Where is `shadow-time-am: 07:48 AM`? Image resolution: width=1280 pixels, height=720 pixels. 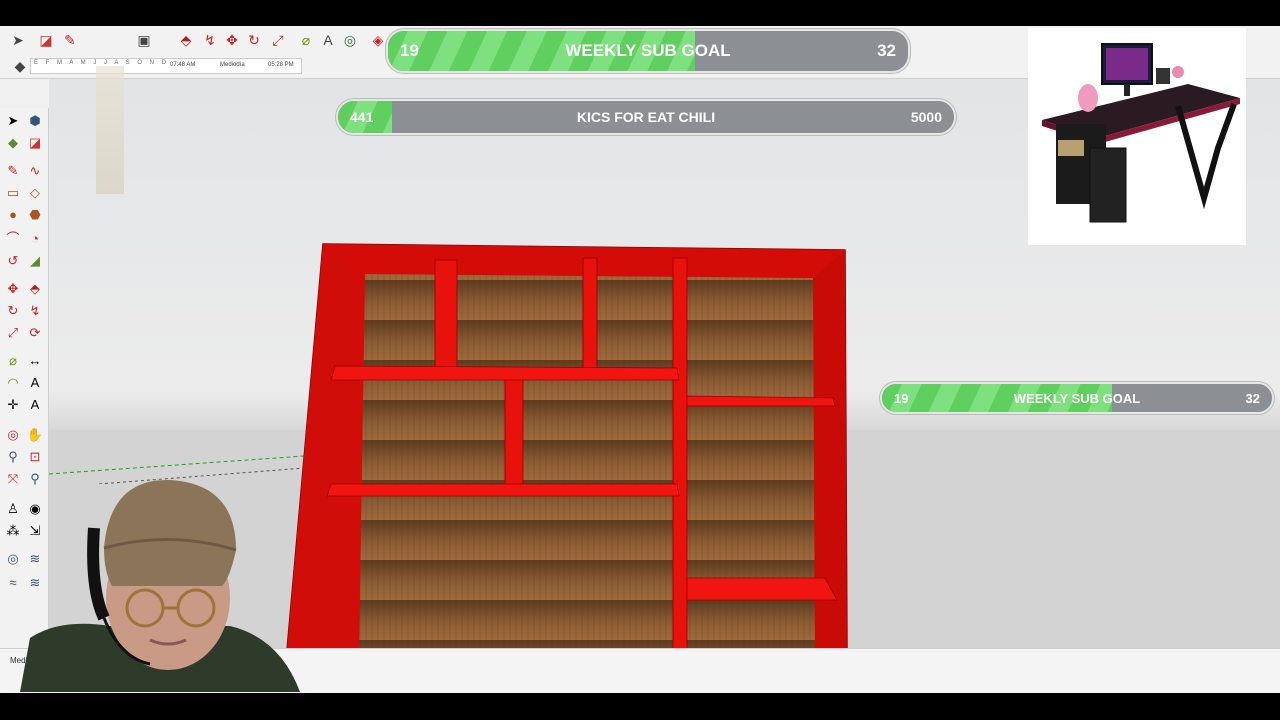 shadow-time-am: 07:48 AM is located at coordinates (183, 65).